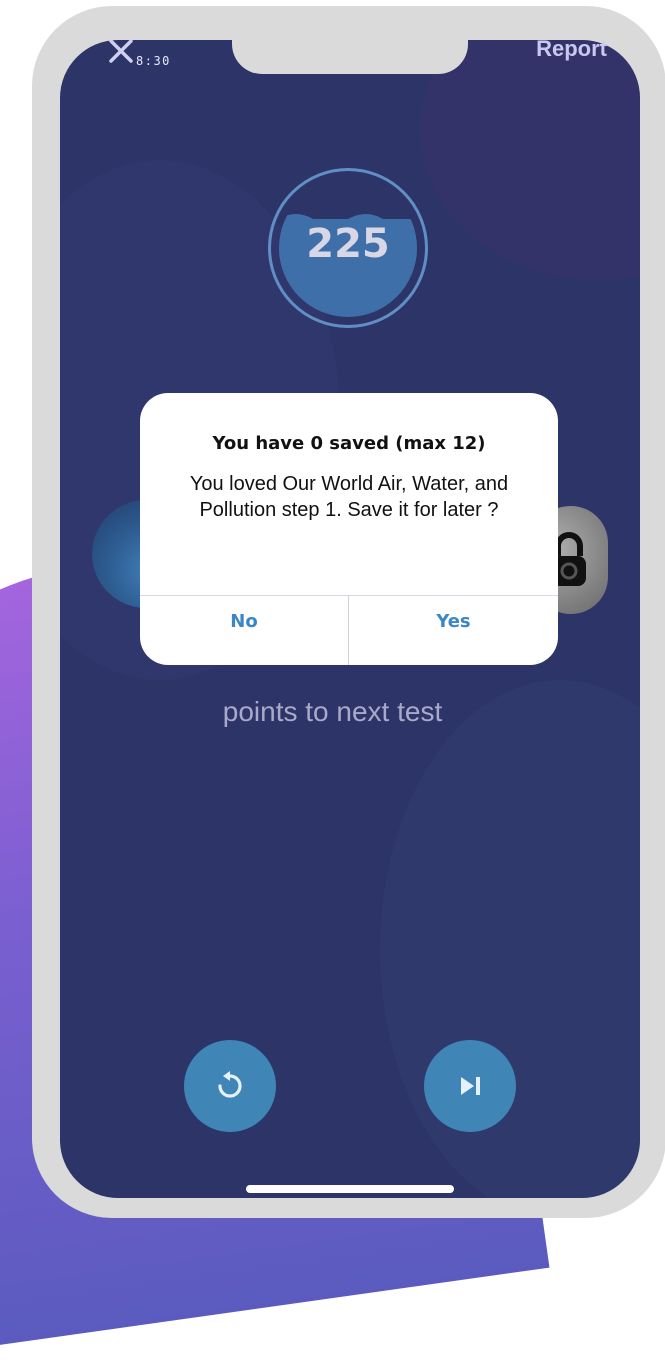 Image resolution: width=665 pixels, height=1365 pixels. I want to click on score-badge: 225, so click(348, 248).